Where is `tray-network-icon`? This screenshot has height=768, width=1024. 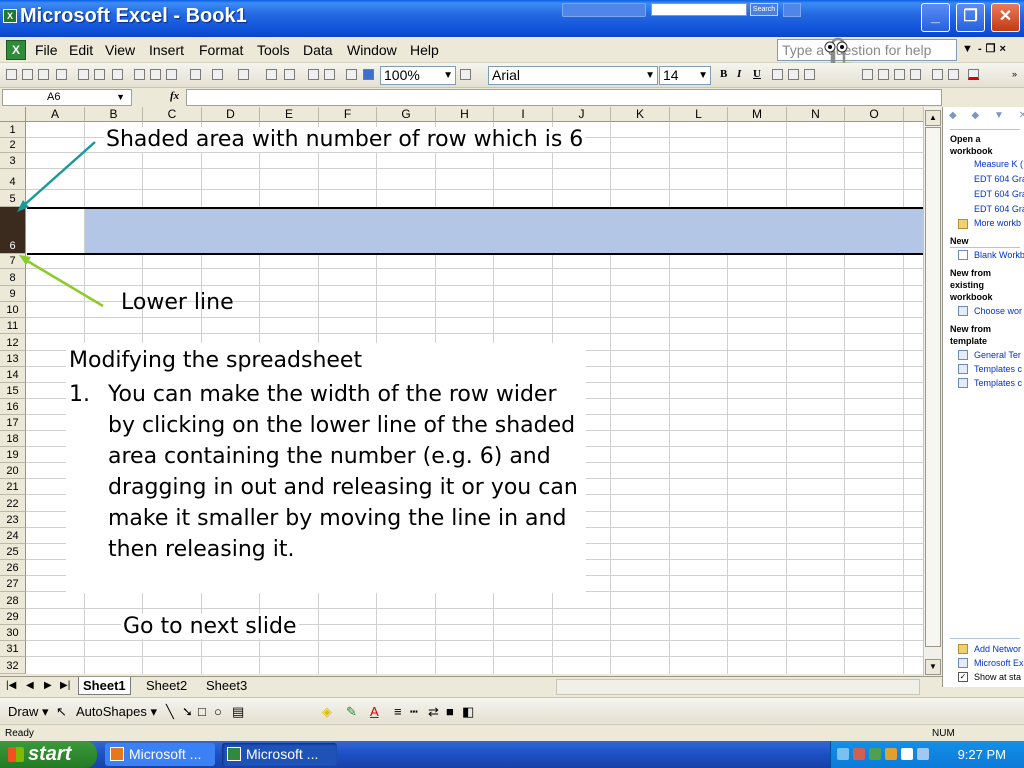
tray-network-icon is located at coordinates (907, 754).